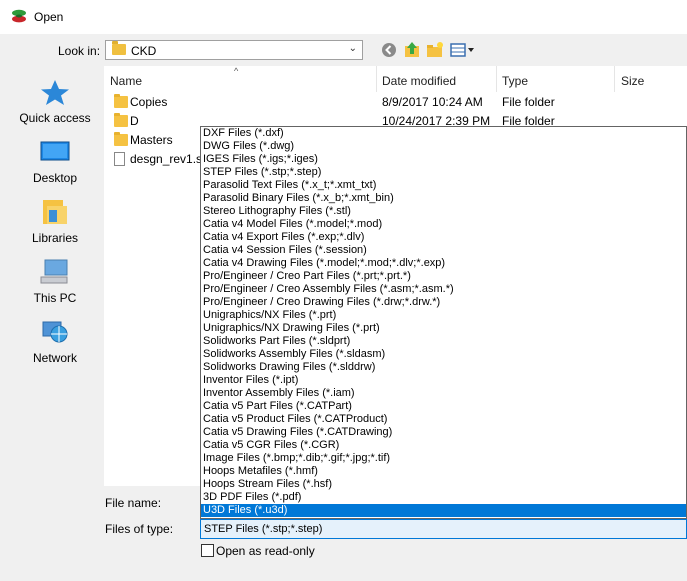  I want to click on filetype-option: Catia v5 Product Files (*.CATProduct), so click(443, 419).